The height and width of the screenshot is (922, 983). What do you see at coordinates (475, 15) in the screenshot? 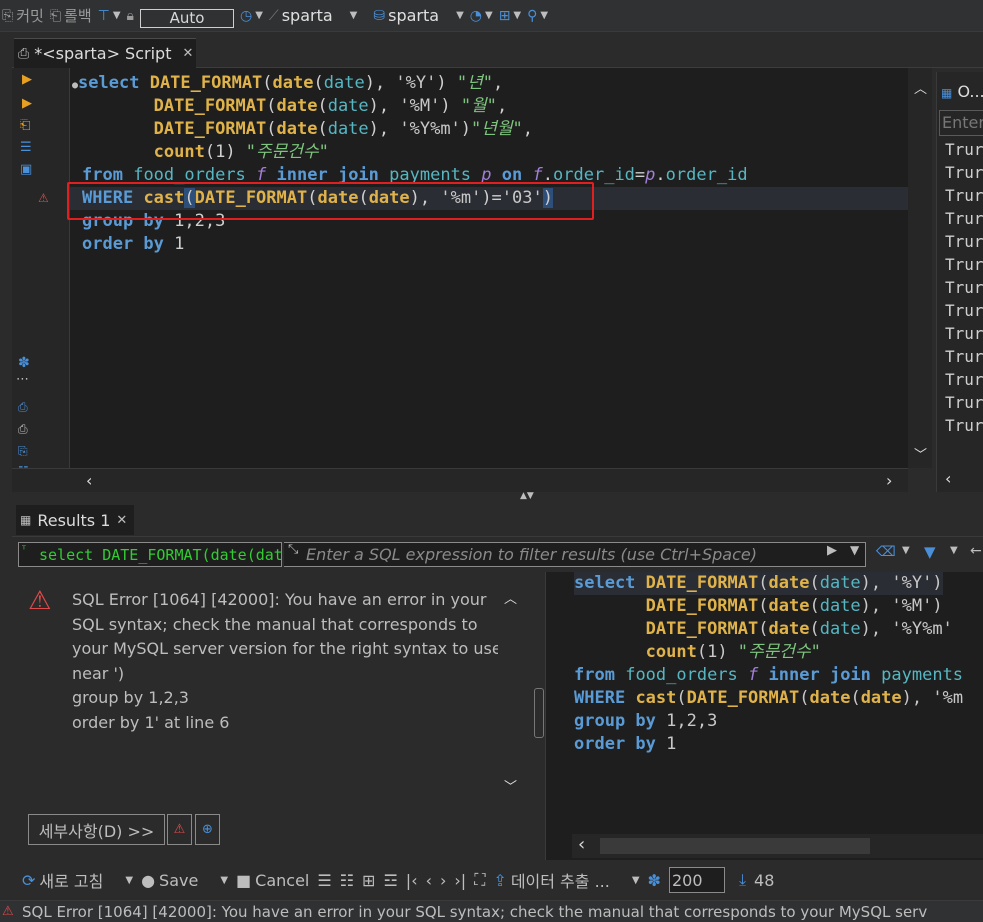
I see `gauge-icon: ◔` at bounding box center [475, 15].